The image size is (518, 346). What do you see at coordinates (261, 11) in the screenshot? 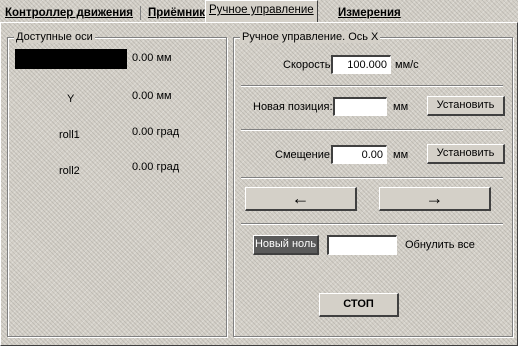
I see `tab-manual-control: Ручное управление` at bounding box center [261, 11].